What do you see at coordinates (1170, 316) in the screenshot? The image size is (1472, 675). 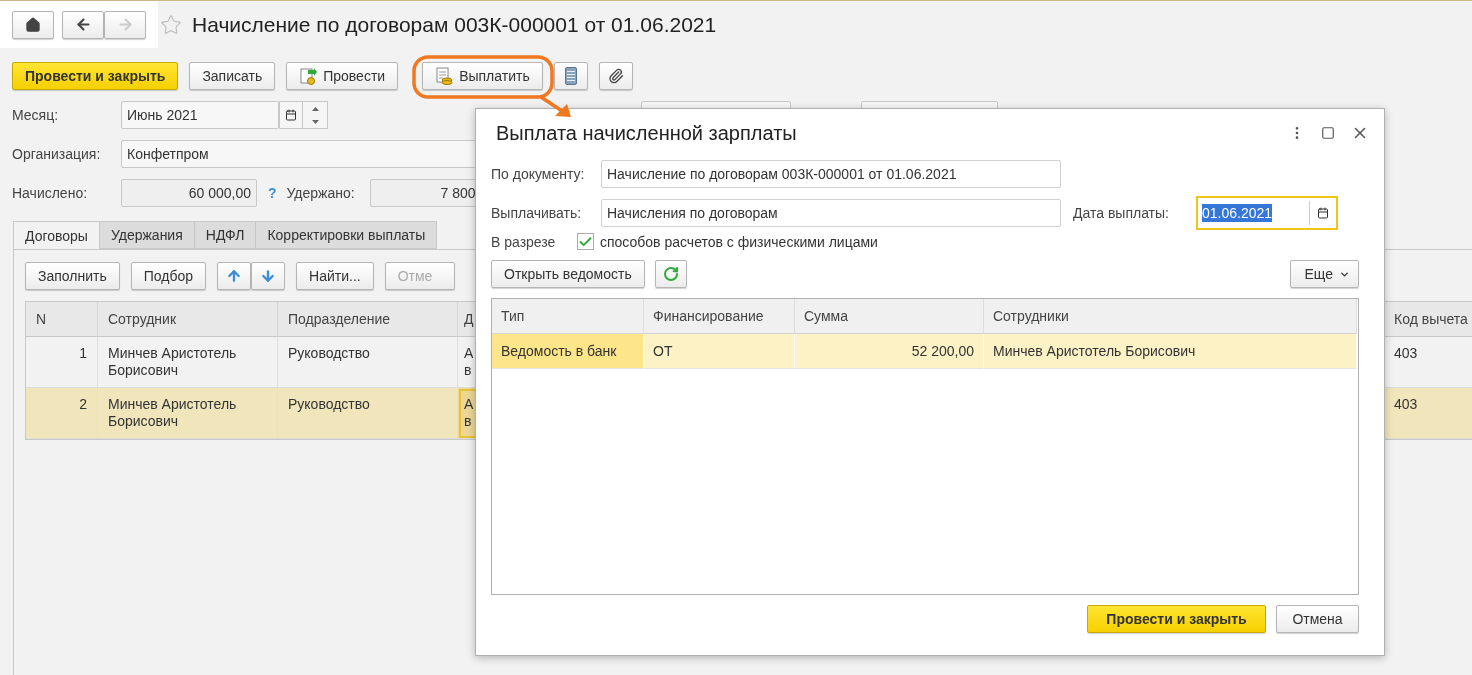 I see `column-header: Сотрудники` at bounding box center [1170, 316].